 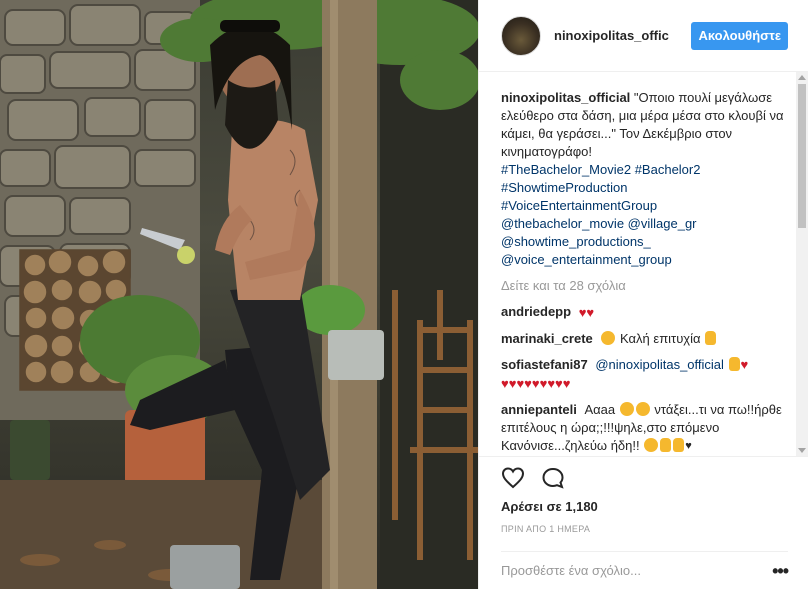 What do you see at coordinates (612, 35) in the screenshot?
I see `header-username: ninoxipolitas_offic` at bounding box center [612, 35].